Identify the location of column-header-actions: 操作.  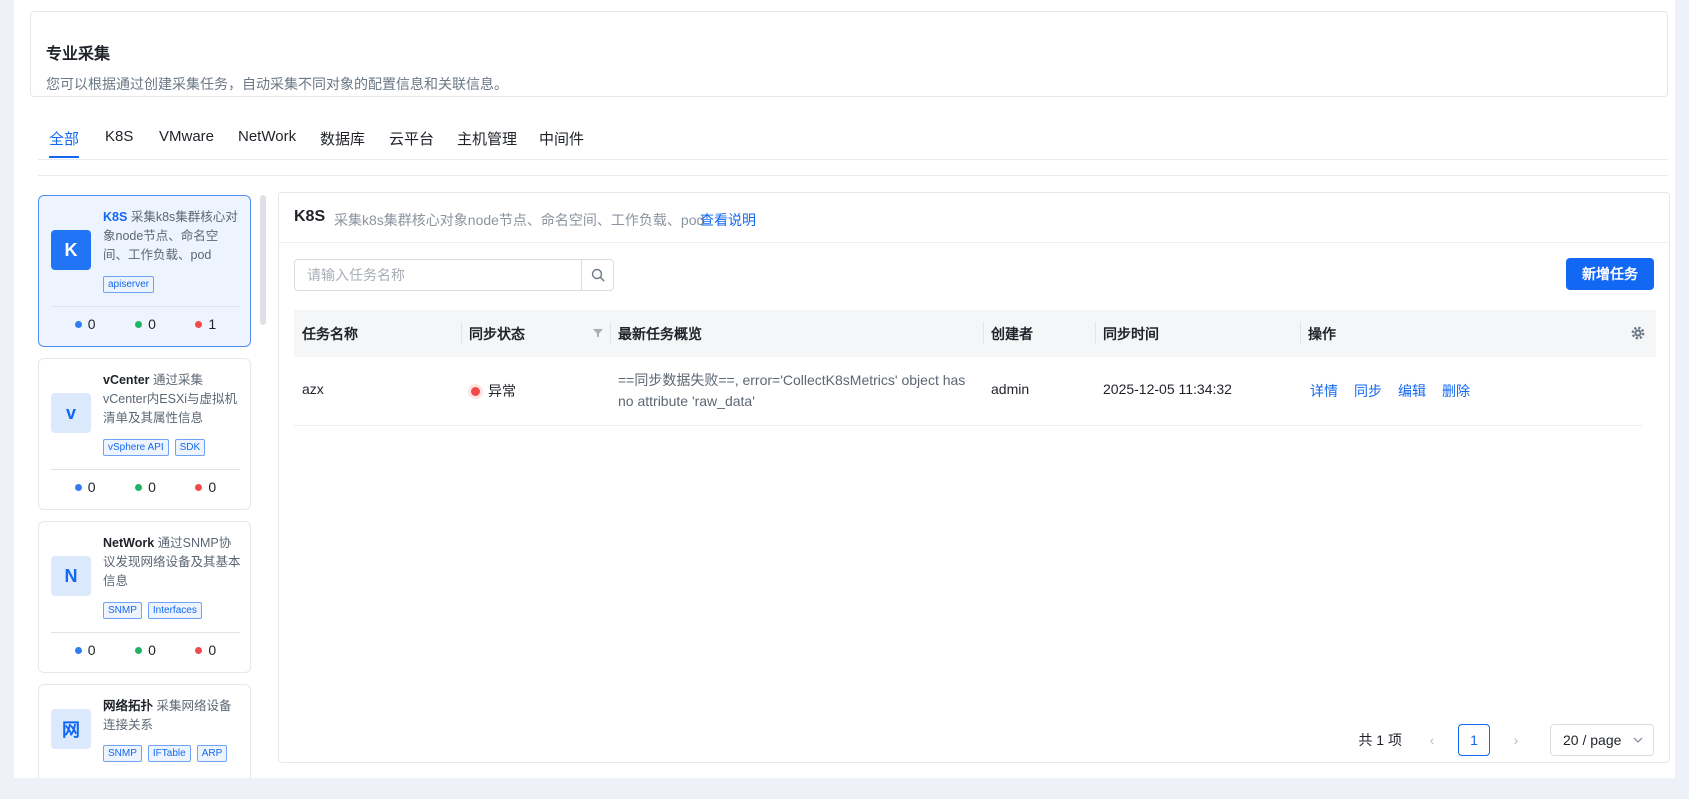
(1322, 333).